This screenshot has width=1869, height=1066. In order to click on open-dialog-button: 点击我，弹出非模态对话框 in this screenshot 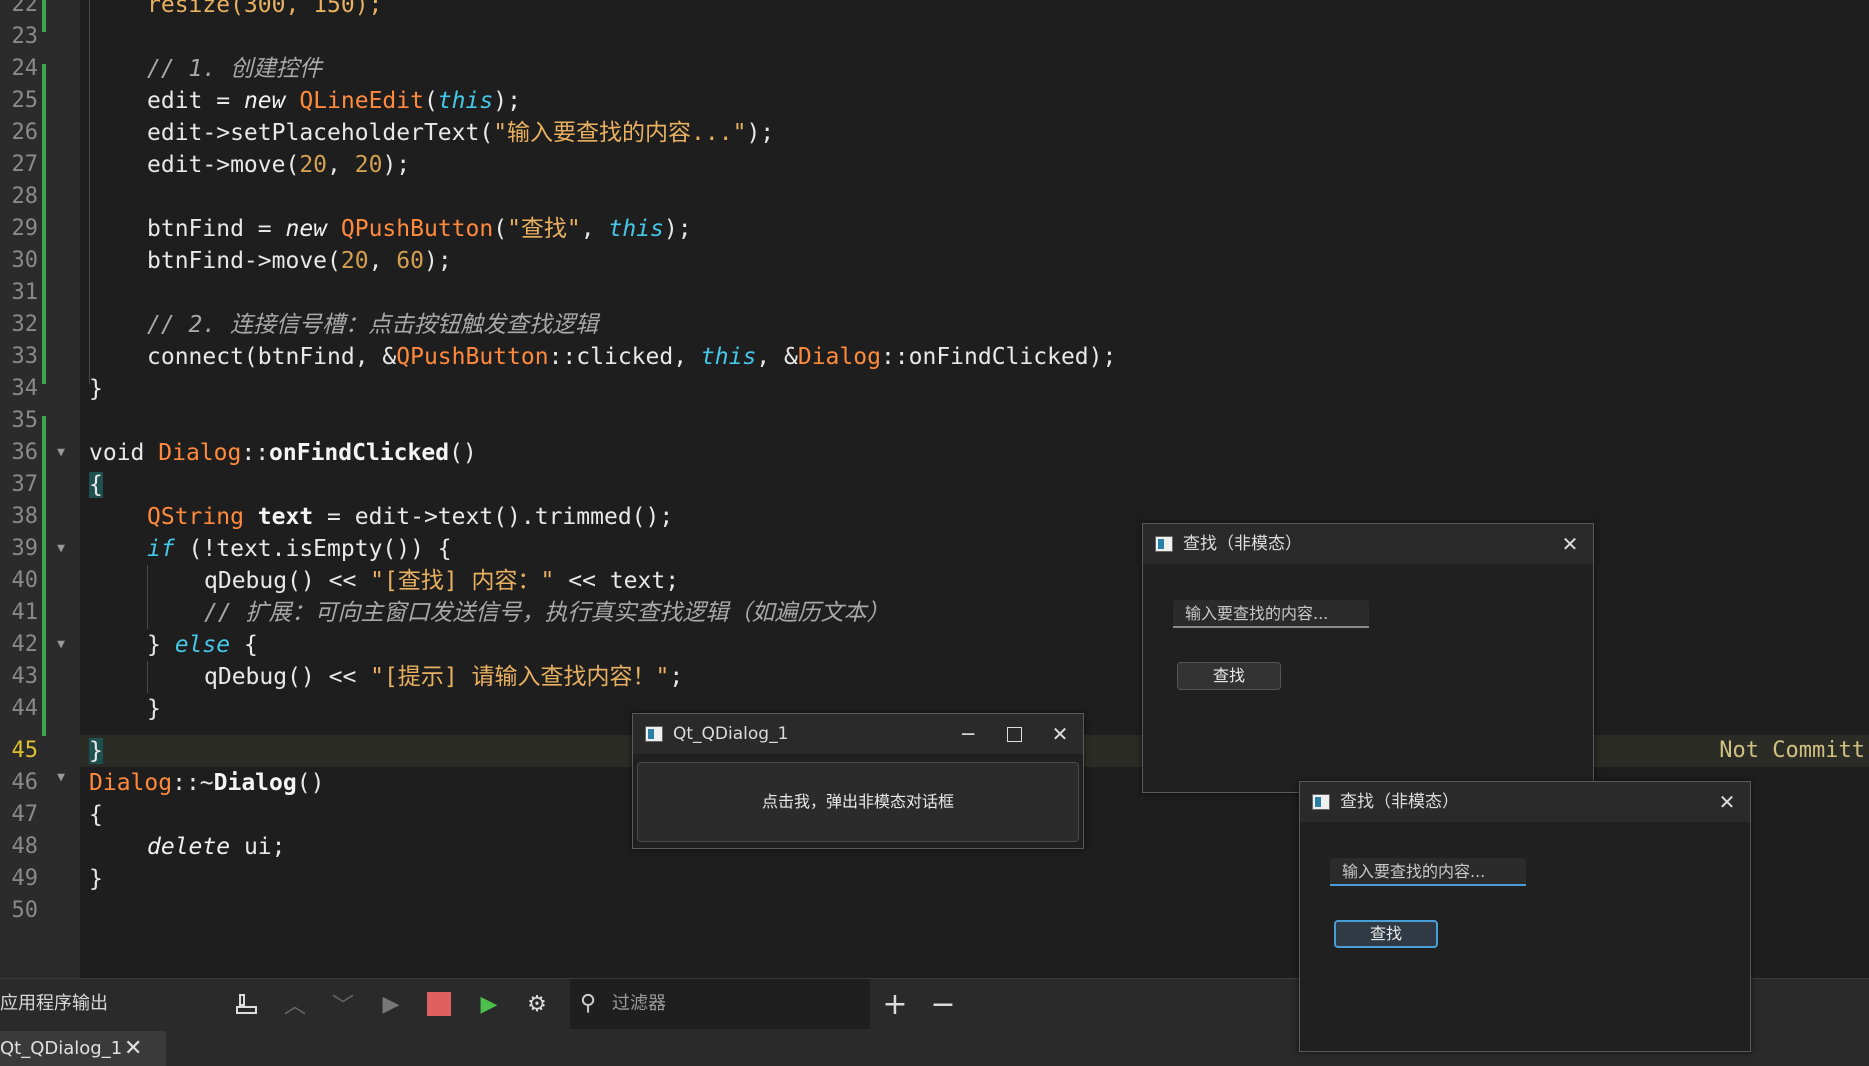, I will do `click(858, 802)`.